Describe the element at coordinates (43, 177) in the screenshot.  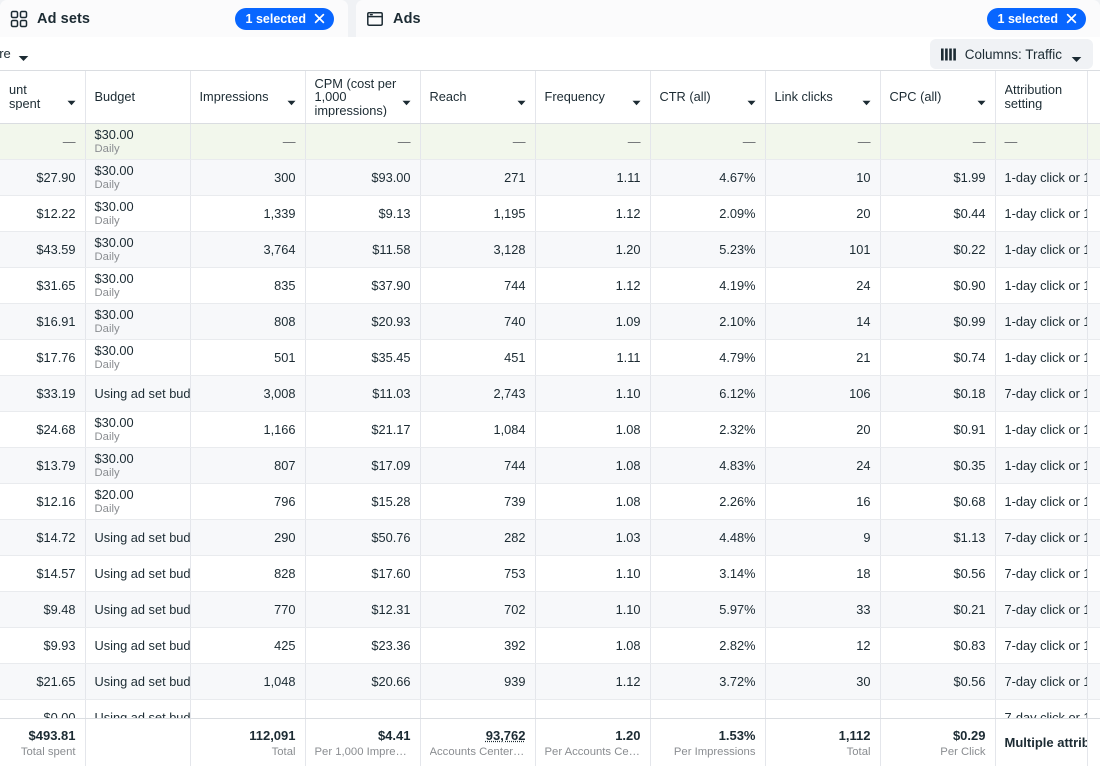
I see `cell-amount-spent: $27.90` at that location.